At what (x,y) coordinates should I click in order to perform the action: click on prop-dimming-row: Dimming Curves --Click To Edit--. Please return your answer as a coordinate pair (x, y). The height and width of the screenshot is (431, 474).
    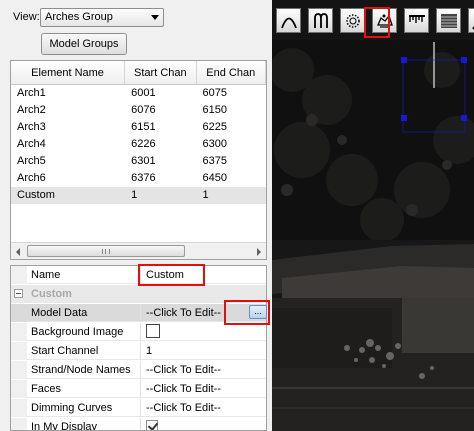
    Looking at the image, I should click on (138, 408).